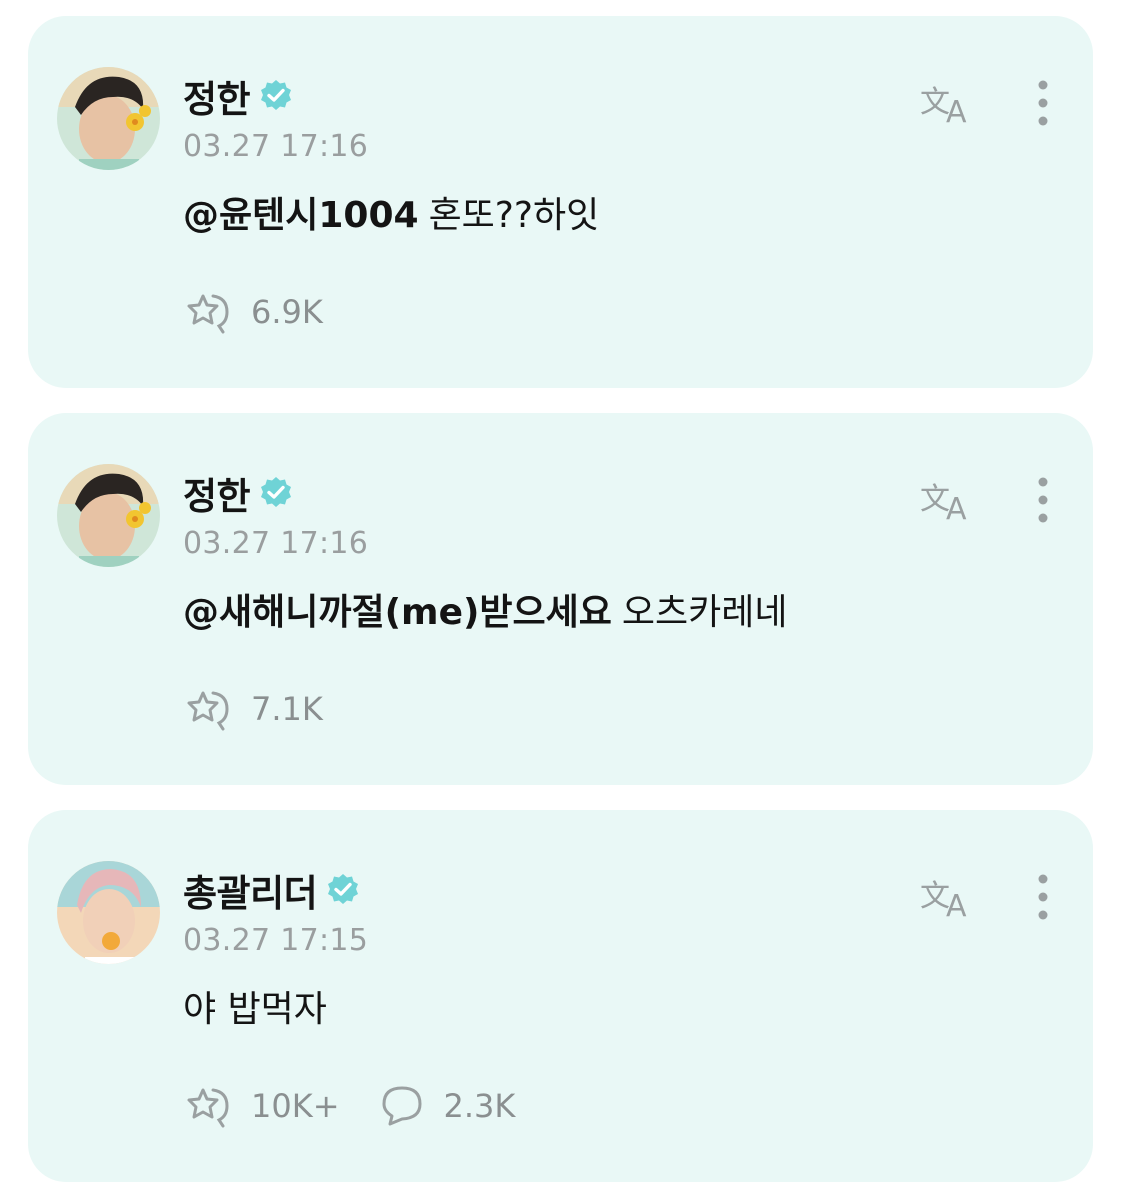  What do you see at coordinates (479, 1106) in the screenshot?
I see `comment-count: 2.3K` at bounding box center [479, 1106].